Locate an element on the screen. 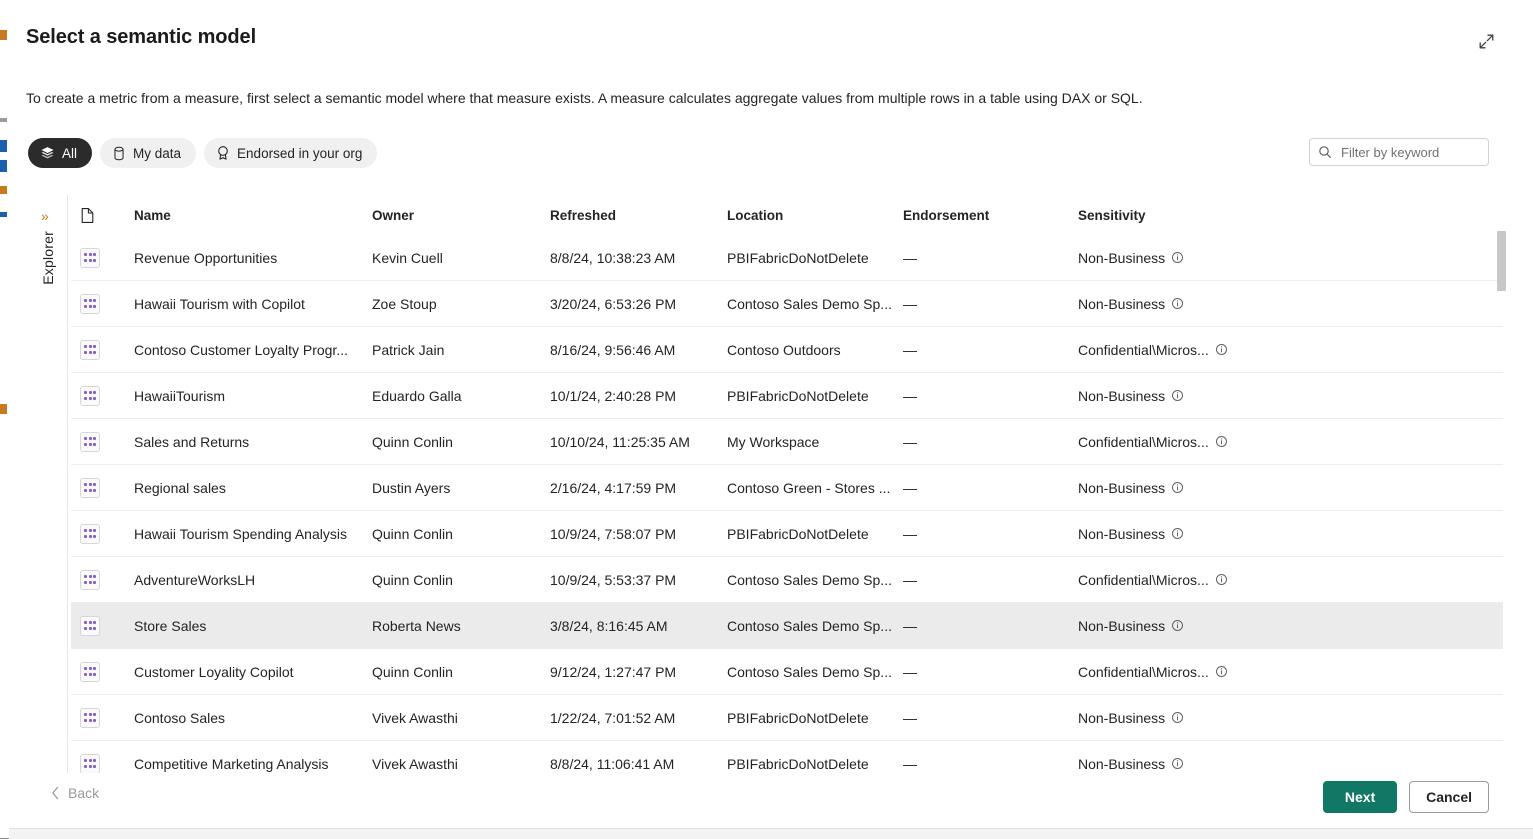 Image resolution: width=1533 pixels, height=839 pixels. cell-name: Store Sales is located at coordinates (170, 625).